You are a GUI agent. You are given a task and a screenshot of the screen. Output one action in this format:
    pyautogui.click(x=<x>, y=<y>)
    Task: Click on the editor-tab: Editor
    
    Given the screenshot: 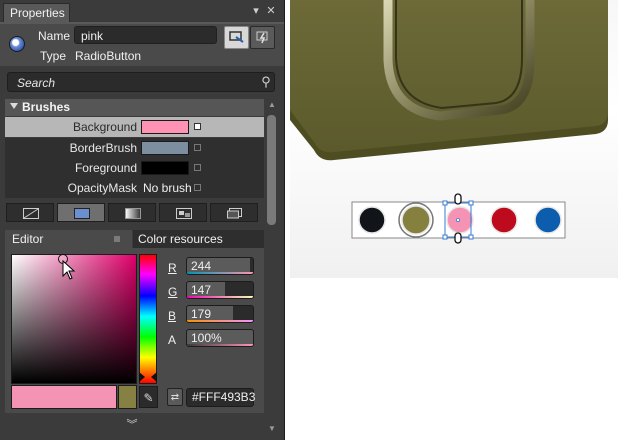 What is the action you would take?
    pyautogui.click(x=68, y=239)
    